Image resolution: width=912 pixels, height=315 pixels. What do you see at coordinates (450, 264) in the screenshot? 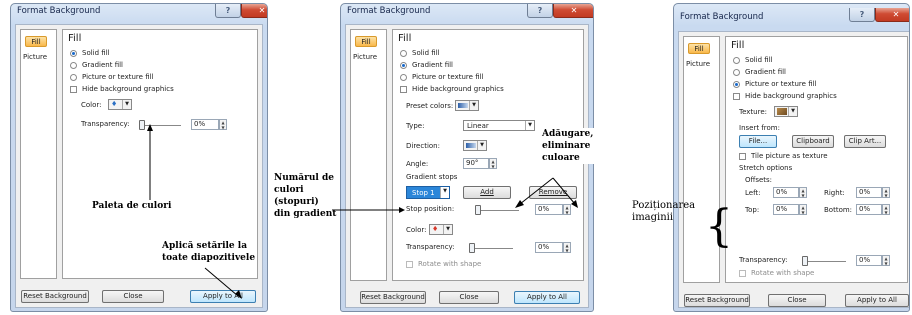
I see `rotate-with-shape-label: Rotate with shape` at bounding box center [450, 264].